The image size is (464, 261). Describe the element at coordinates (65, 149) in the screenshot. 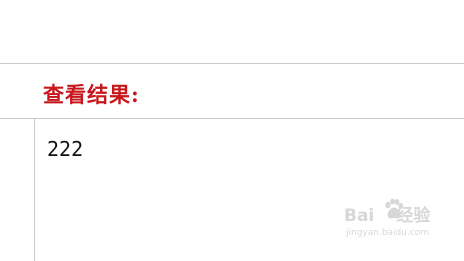

I see `result-output-value: 222` at that location.